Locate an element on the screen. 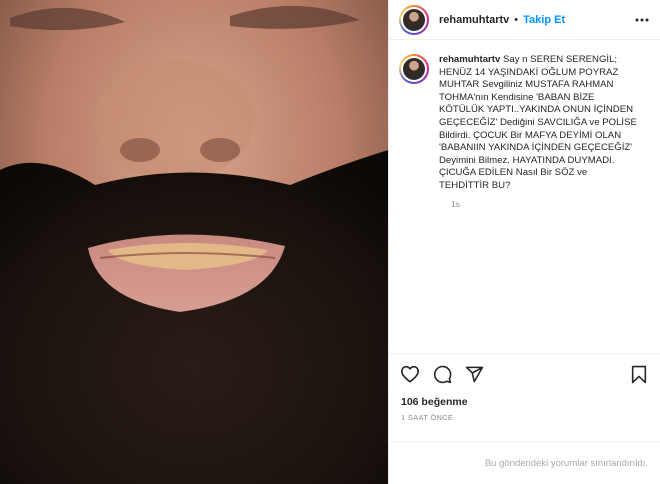 Image resolution: width=660 pixels, height=484 pixels. caption-time: 1s is located at coordinates (550, 204).